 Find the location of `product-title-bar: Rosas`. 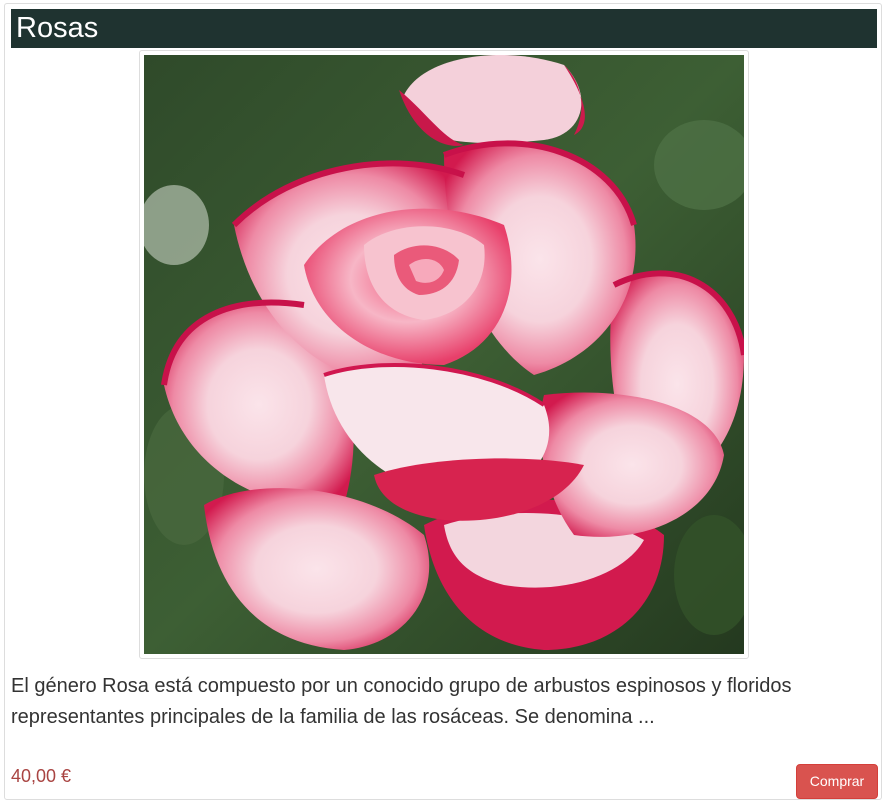

product-title-bar: Rosas is located at coordinates (444, 28).